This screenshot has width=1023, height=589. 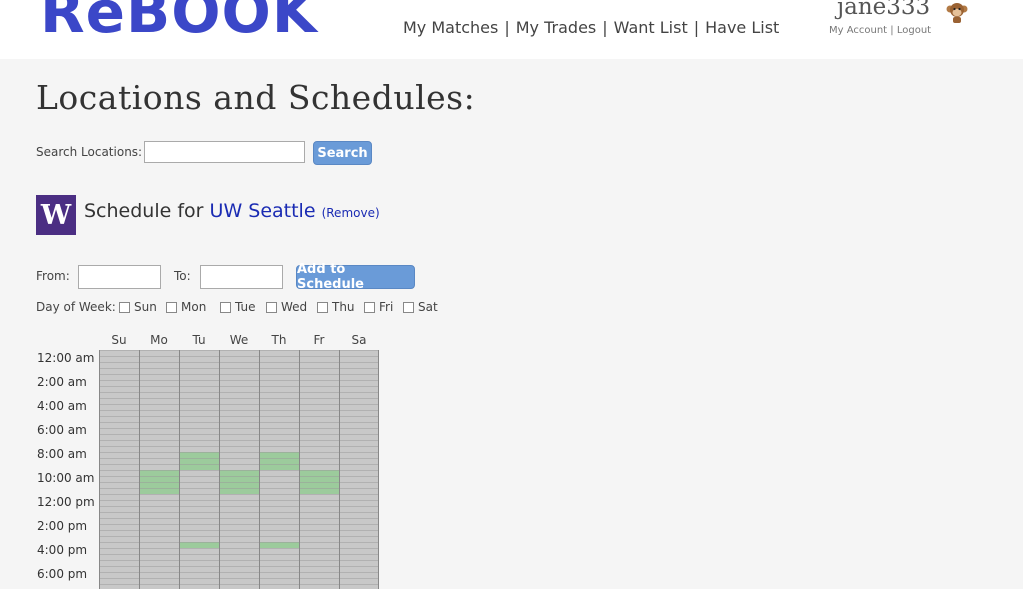 I want to click on logout-link: Logout, so click(x=914, y=30).